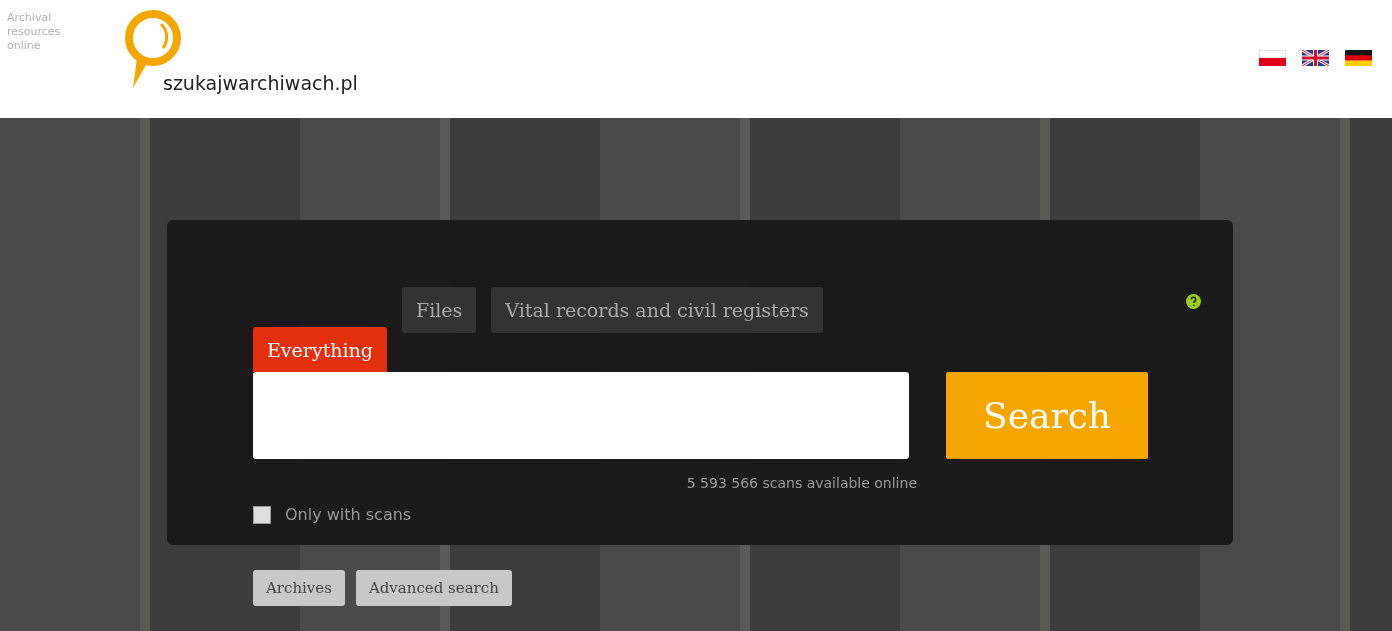  Describe the element at coordinates (657, 310) in the screenshot. I see `search-tab: Vital records and civil registers` at that location.